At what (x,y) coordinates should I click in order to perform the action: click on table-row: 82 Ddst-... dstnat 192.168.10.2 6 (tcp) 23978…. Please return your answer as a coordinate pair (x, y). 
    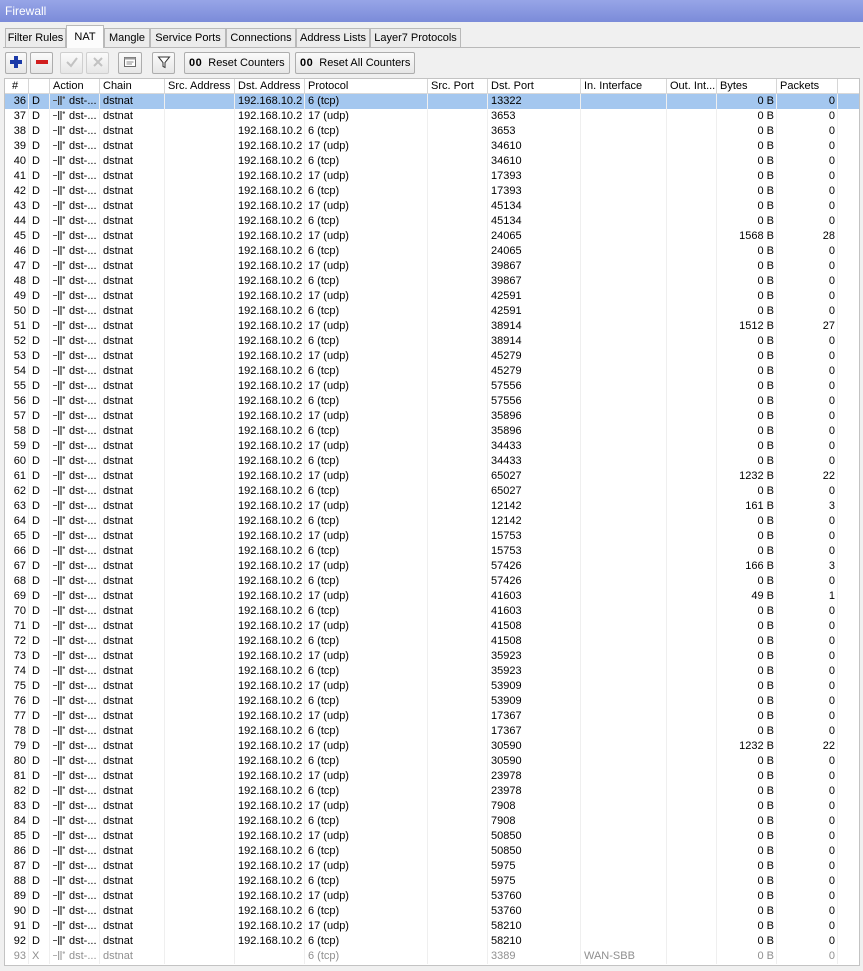
    Looking at the image, I should click on (432, 791).